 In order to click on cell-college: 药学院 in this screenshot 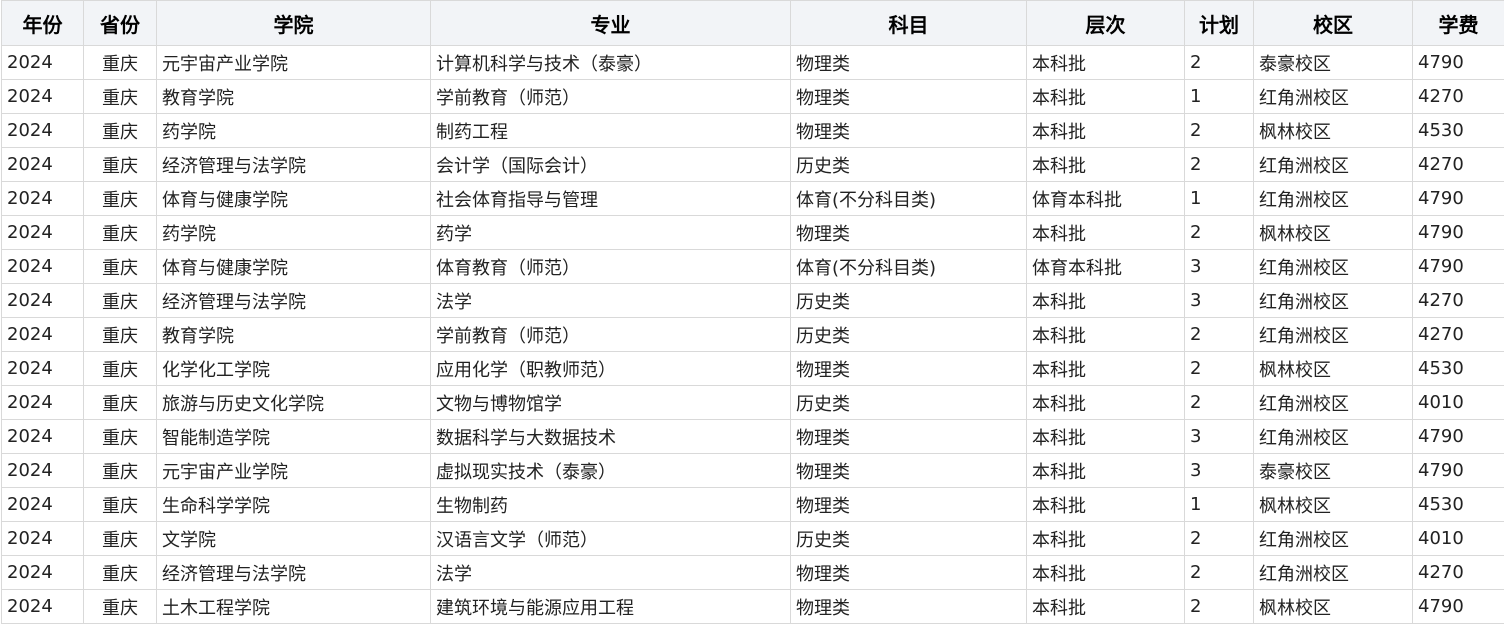, I will do `click(293, 232)`.